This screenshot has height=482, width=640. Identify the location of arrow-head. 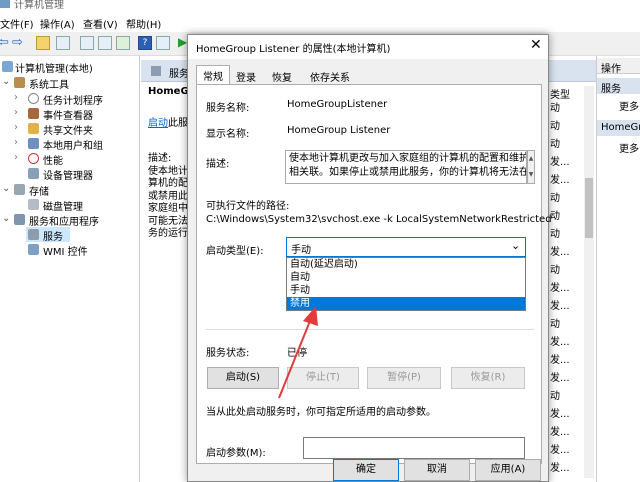
(310, 316).